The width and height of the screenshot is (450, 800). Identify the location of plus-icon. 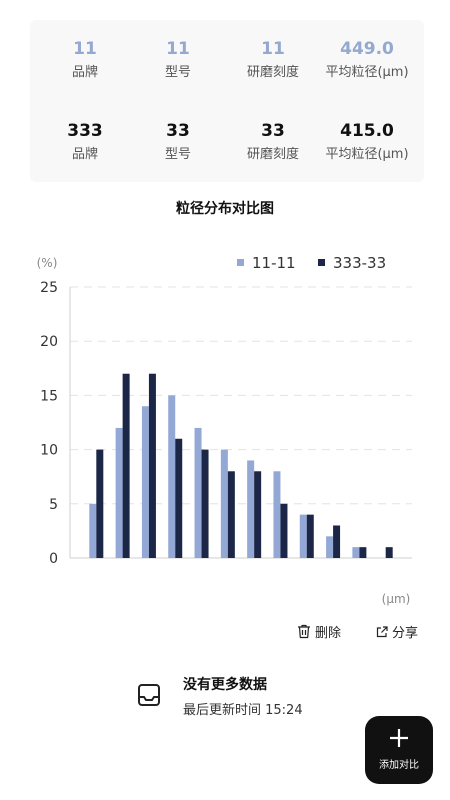
(399, 738).